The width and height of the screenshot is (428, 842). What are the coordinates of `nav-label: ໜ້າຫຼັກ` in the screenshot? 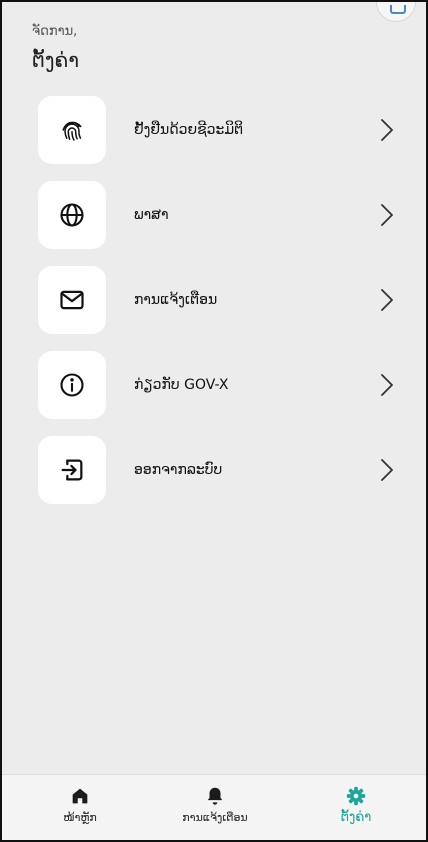 It's located at (80, 817).